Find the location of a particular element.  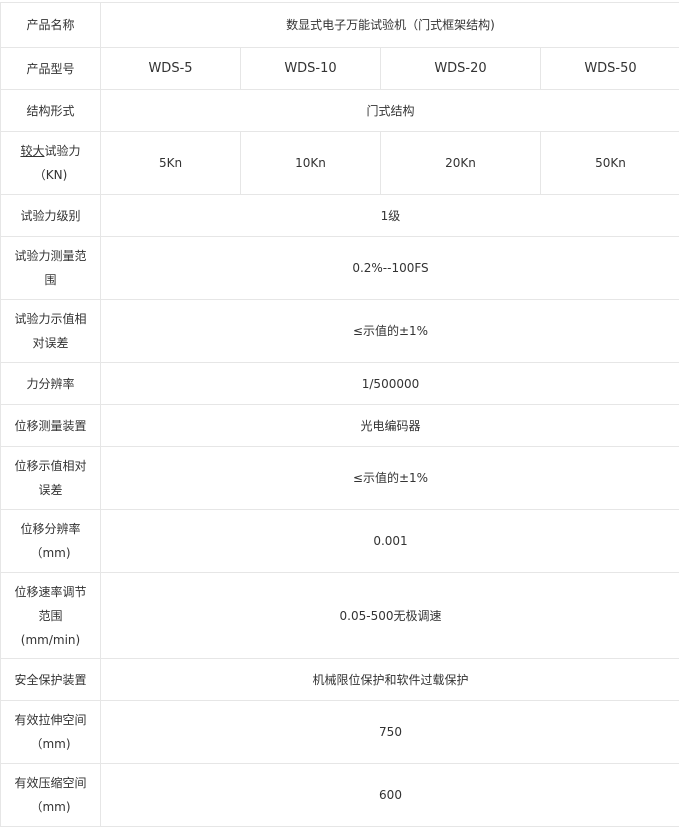

table-row: 位移测量装置 光电编码器 is located at coordinates (340, 426).